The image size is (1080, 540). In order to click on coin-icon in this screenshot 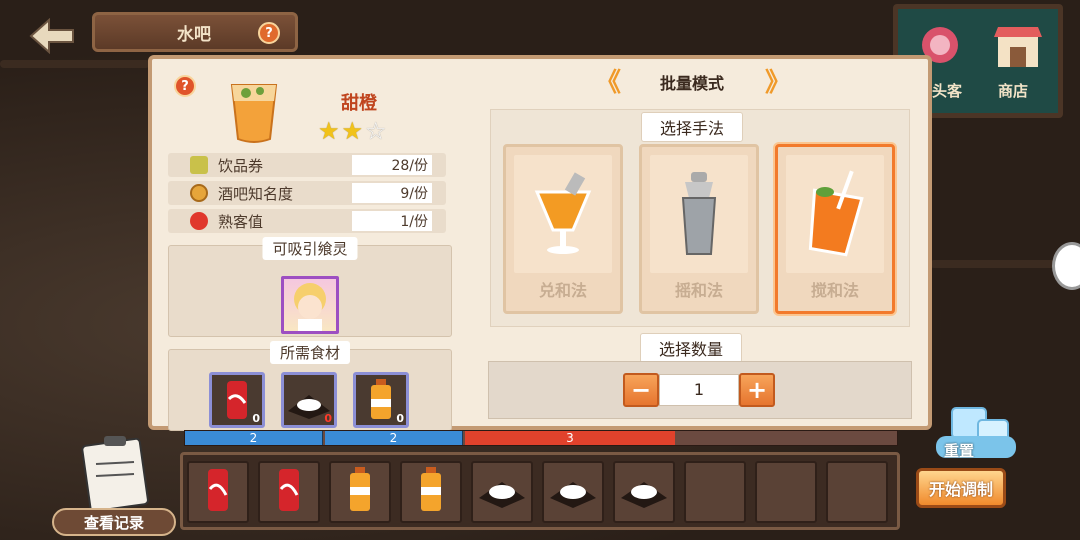, I will do `click(199, 193)`.